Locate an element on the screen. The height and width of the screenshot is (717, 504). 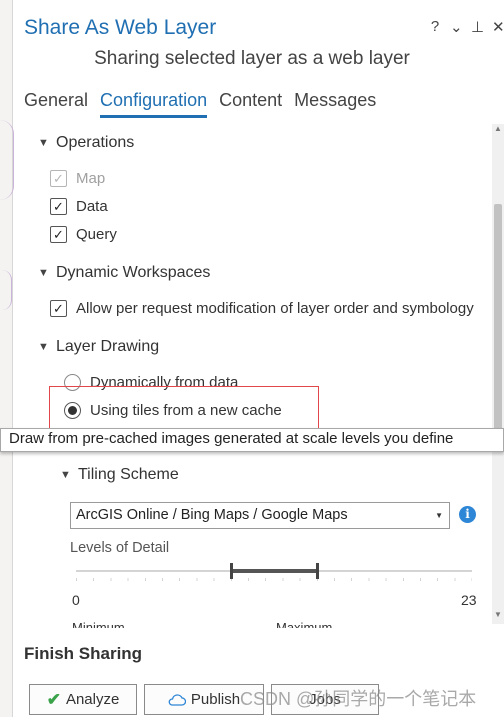
analyze-label: Analyze is located at coordinates (92, 699).